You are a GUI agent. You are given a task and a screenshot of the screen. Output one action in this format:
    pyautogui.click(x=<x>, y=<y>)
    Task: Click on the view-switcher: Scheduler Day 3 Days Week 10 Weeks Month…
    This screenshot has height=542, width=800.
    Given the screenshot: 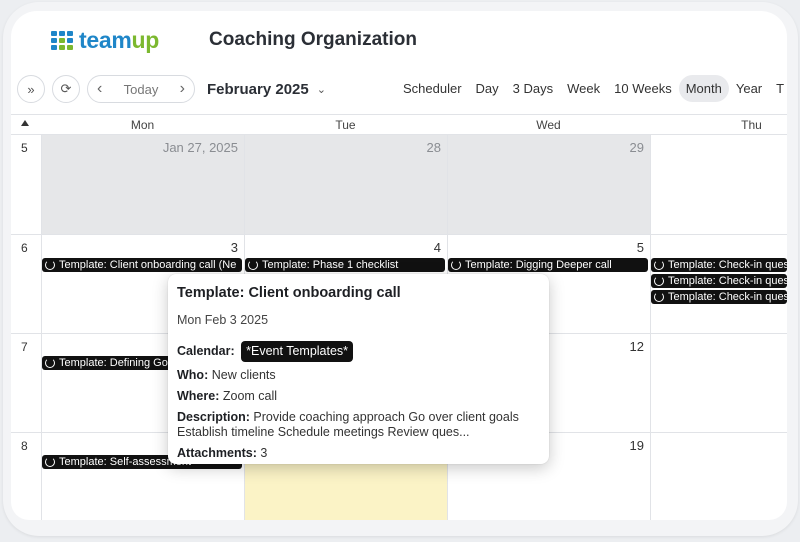 What is the action you would take?
    pyautogui.click(x=591, y=88)
    